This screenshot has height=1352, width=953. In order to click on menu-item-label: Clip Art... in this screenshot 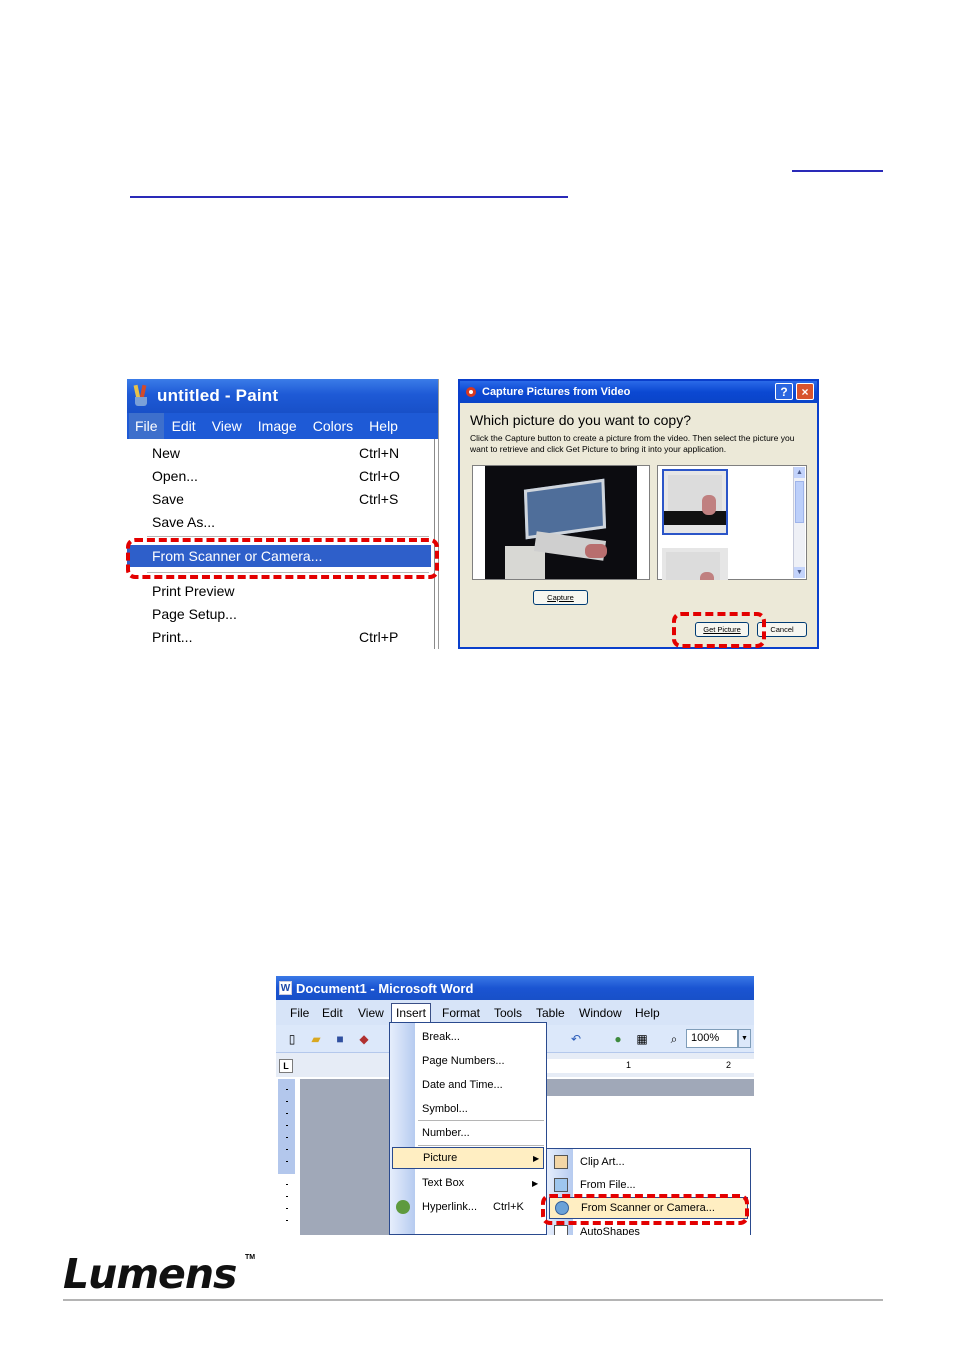, I will do `click(602, 1162)`.